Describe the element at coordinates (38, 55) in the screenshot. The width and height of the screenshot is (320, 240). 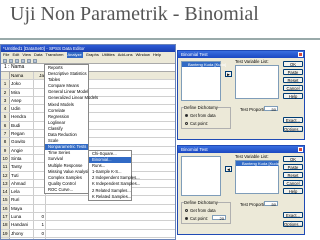
I see `menu-data: Data` at that location.